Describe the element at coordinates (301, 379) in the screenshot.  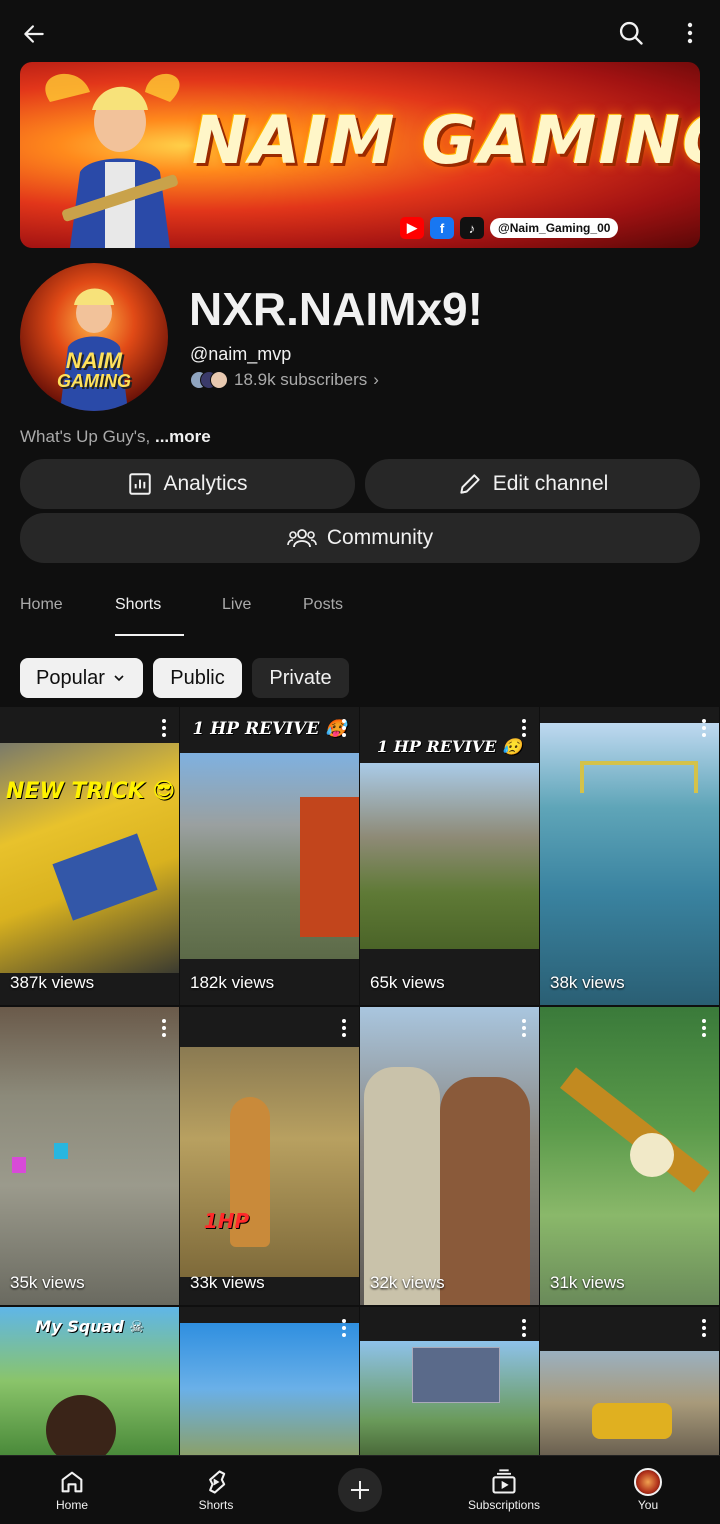
I see `subscriber-count: 18.9k subscribers` at that location.